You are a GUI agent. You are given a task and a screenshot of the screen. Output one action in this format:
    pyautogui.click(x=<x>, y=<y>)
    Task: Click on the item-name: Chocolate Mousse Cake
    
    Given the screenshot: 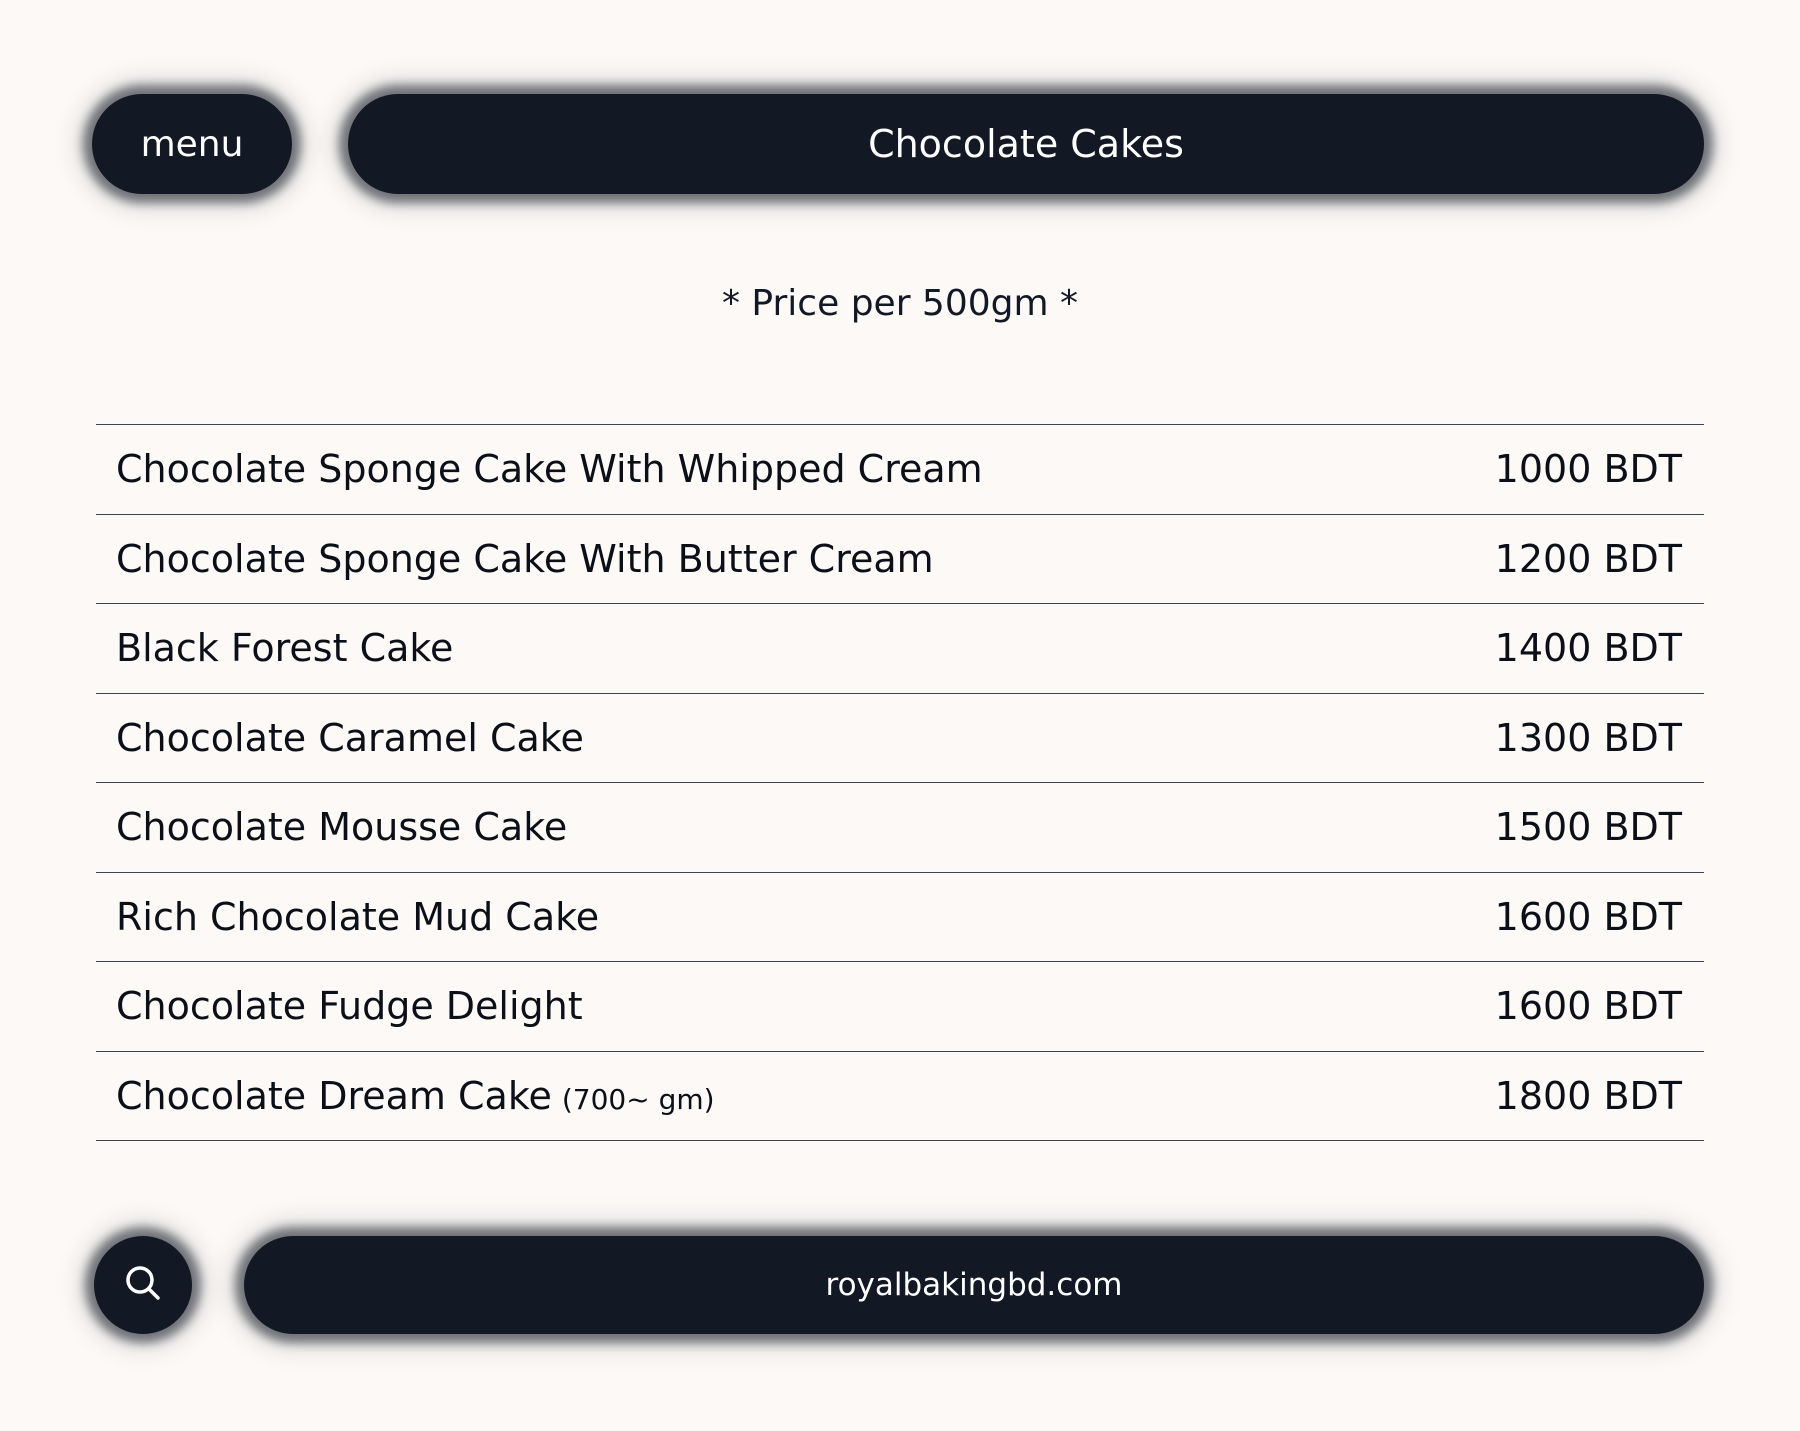 What is the action you would take?
    pyautogui.click(x=342, y=827)
    